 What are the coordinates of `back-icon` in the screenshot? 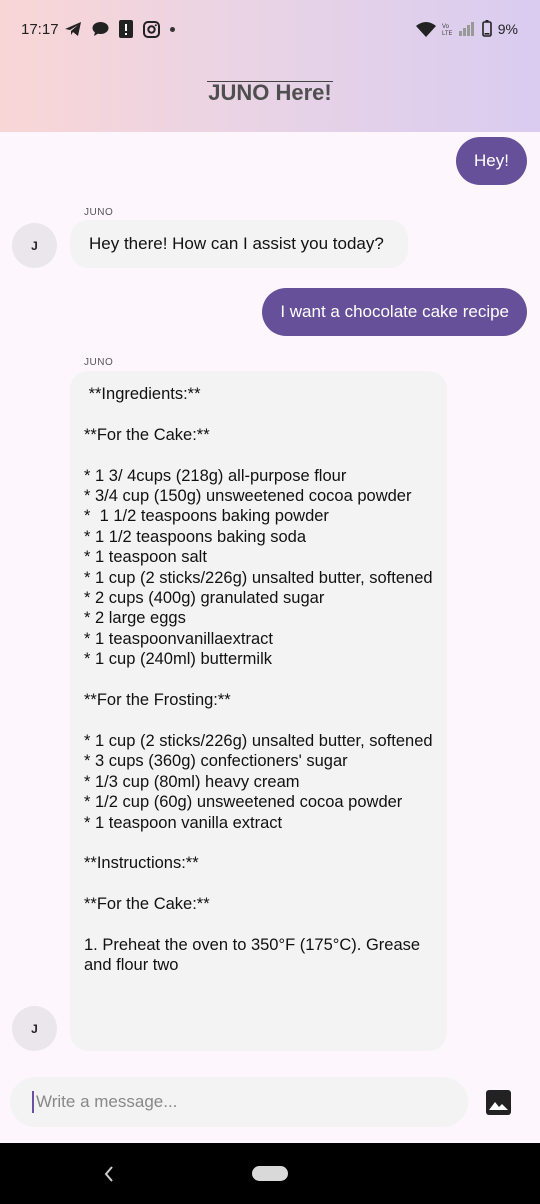 It's located at (109, 1174).